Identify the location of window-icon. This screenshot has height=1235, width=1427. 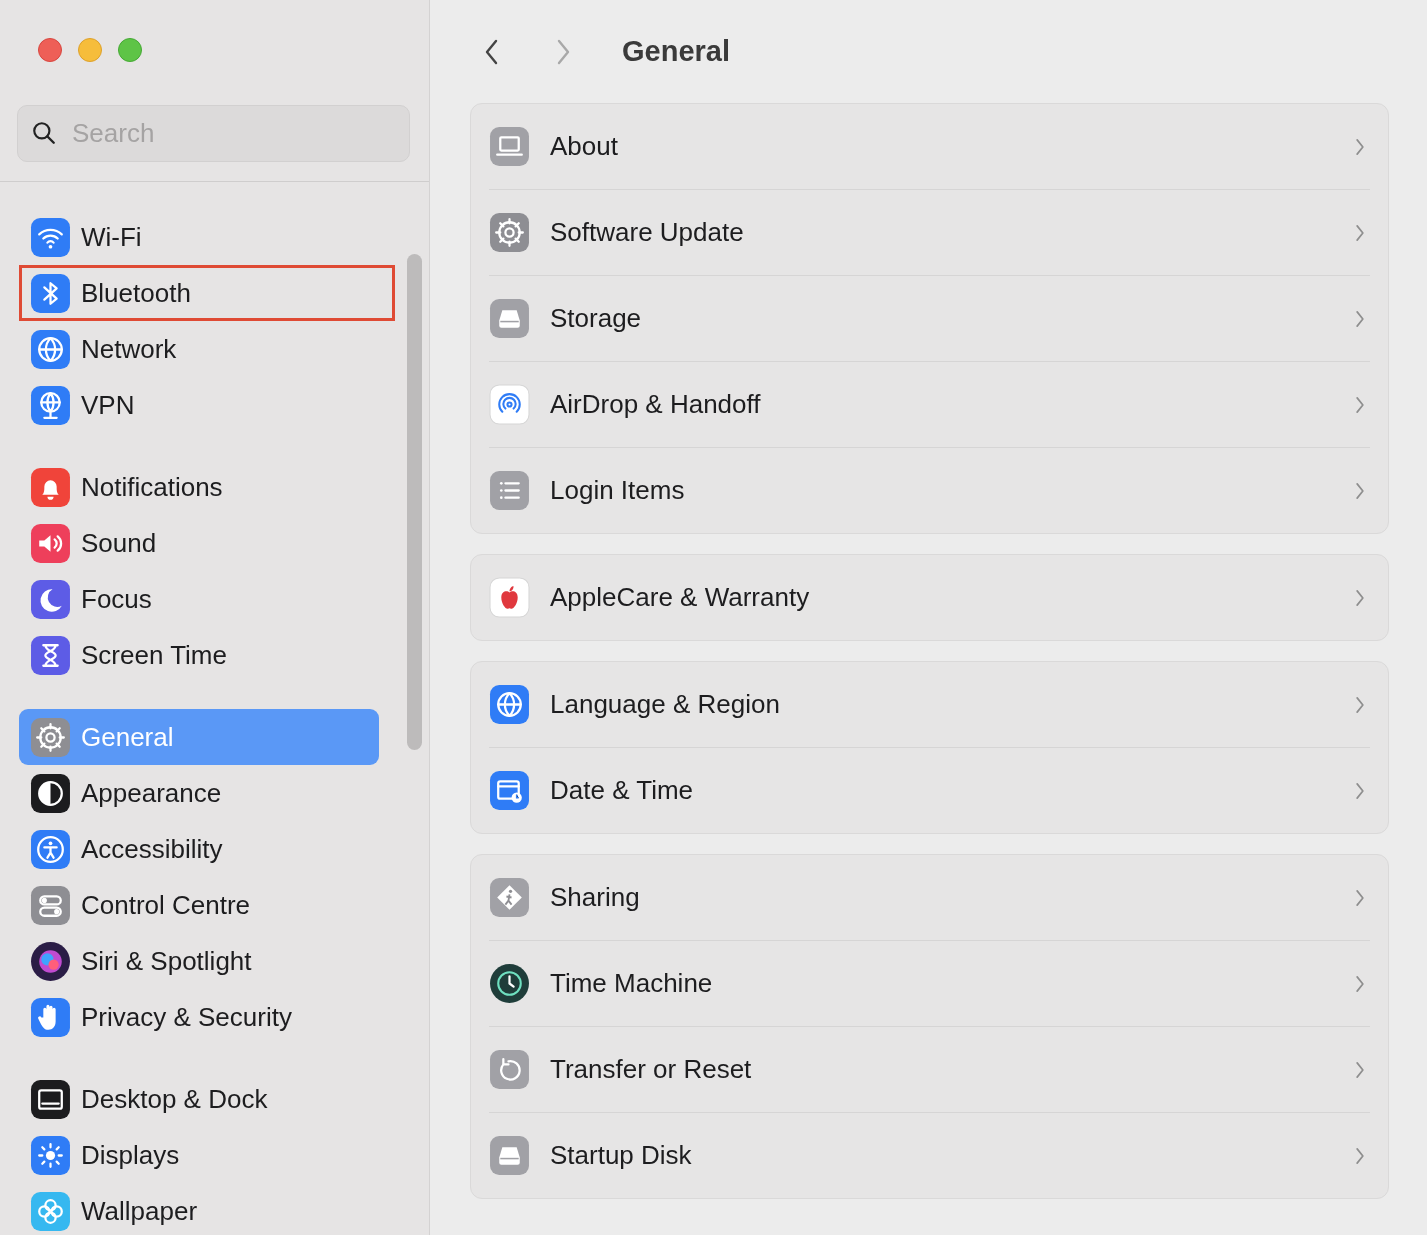
(50, 1099).